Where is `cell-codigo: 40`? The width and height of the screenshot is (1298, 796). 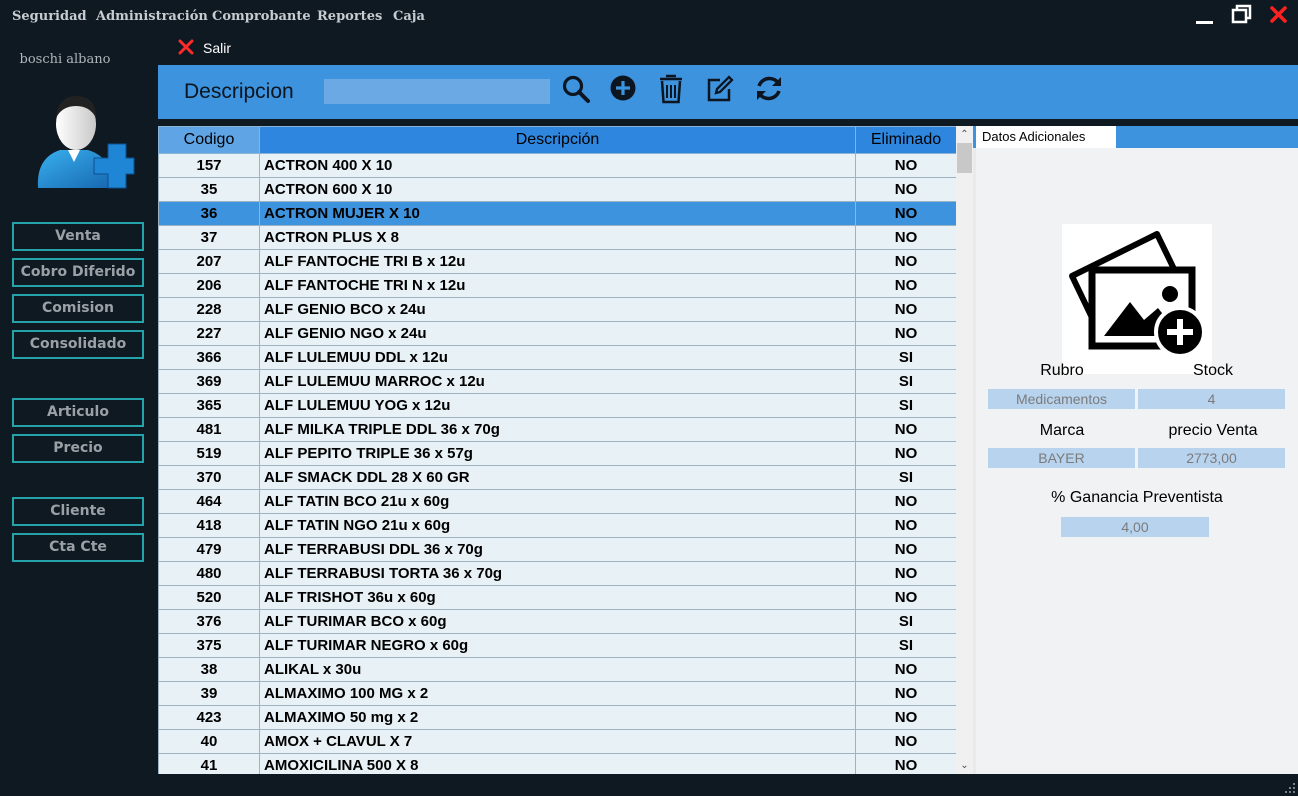 cell-codigo: 40 is located at coordinates (209, 741).